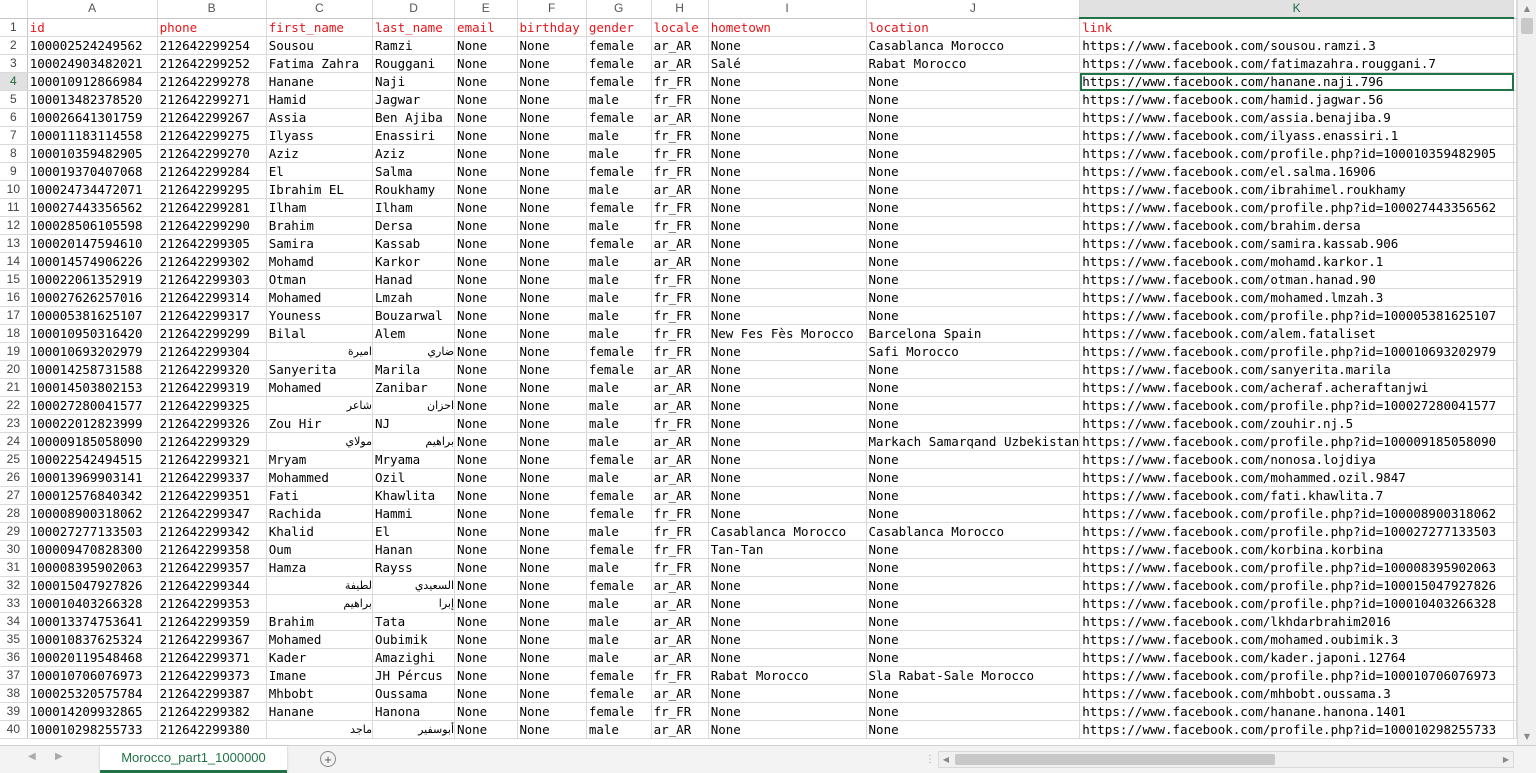 This screenshot has height=773, width=1536. Describe the element at coordinates (787, 513) in the screenshot. I see `cell-i28: None` at that location.